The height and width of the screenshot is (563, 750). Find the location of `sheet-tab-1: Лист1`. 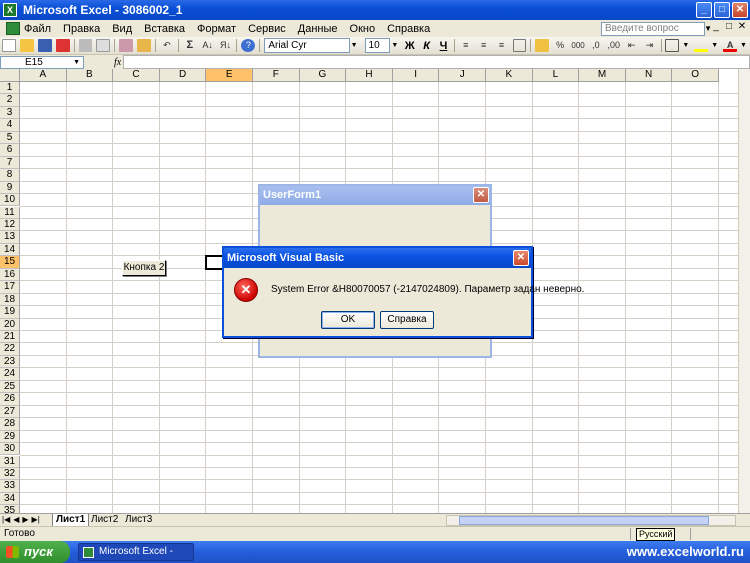

sheet-tab-1: Лист1 is located at coordinates (71, 520).